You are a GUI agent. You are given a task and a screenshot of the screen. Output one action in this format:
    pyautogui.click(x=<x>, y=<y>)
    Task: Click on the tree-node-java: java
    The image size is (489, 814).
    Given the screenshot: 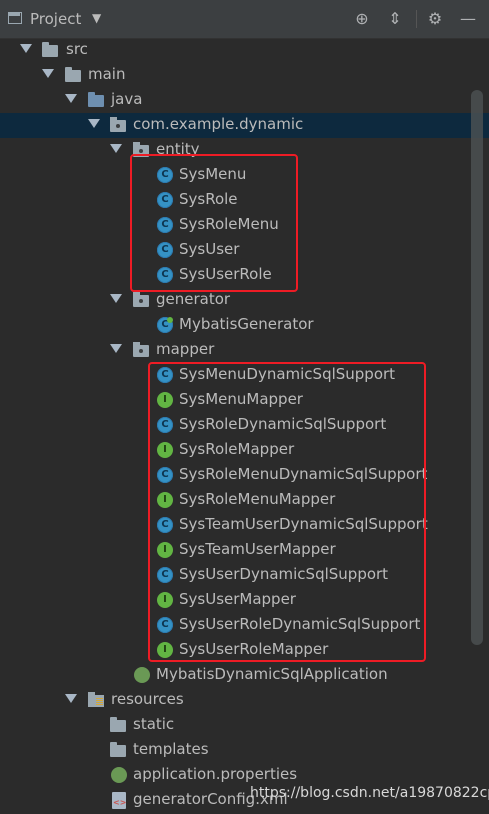 What is the action you would take?
    pyautogui.click(x=244, y=100)
    